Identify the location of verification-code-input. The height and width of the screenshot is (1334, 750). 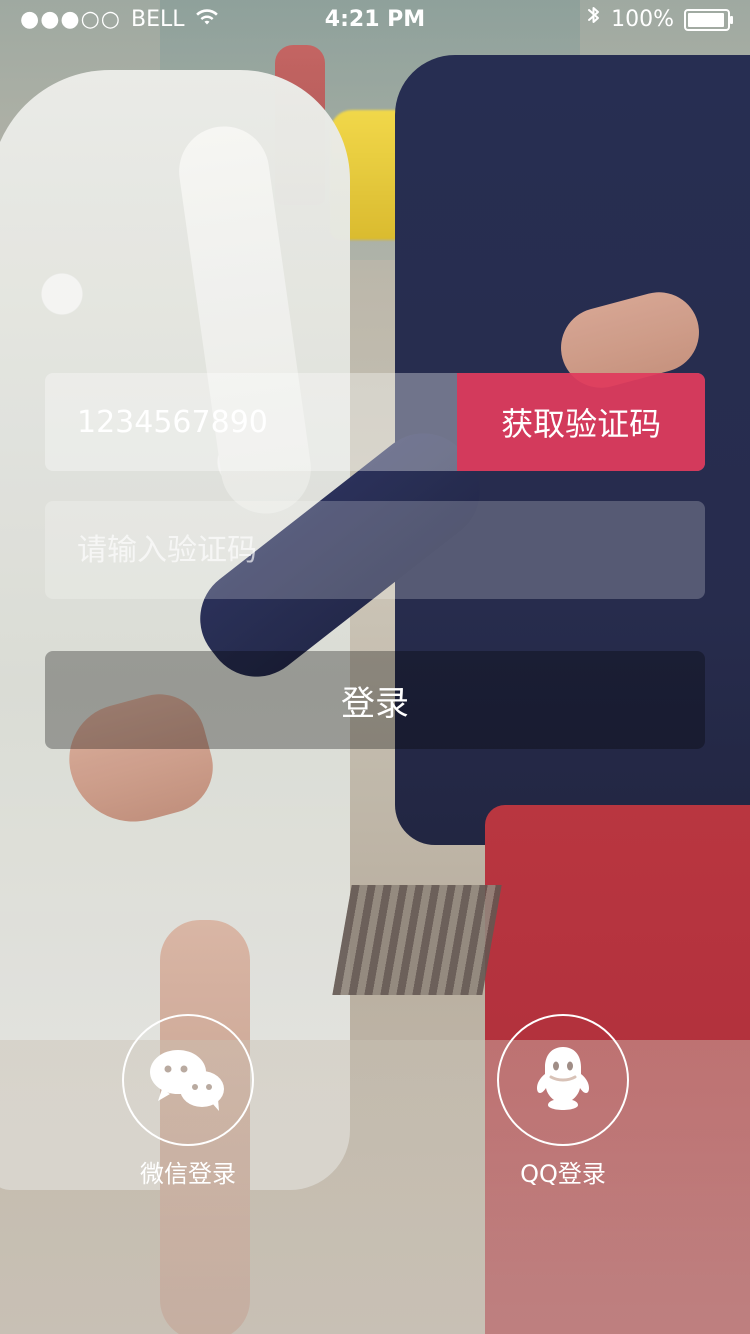
(375, 550).